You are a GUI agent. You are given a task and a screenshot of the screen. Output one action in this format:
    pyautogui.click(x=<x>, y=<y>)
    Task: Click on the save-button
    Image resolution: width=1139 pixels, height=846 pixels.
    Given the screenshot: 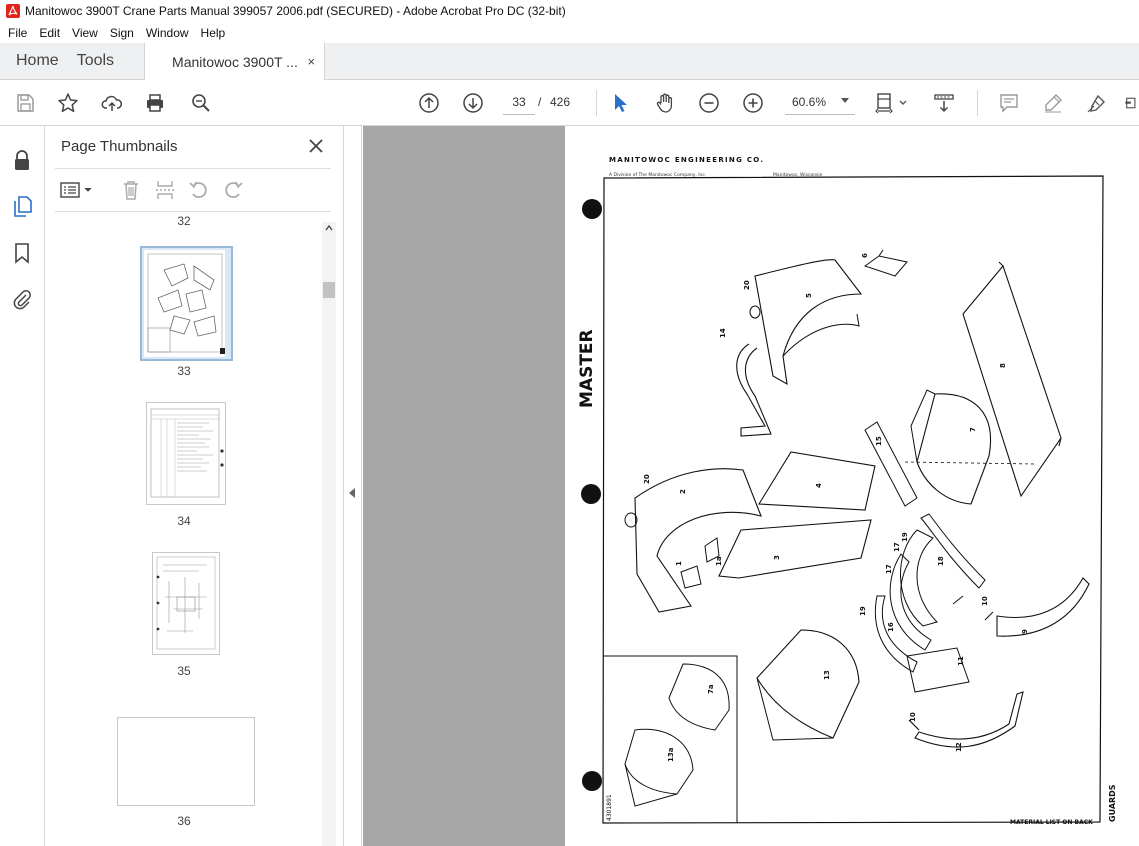 What is the action you would take?
    pyautogui.click(x=25, y=103)
    